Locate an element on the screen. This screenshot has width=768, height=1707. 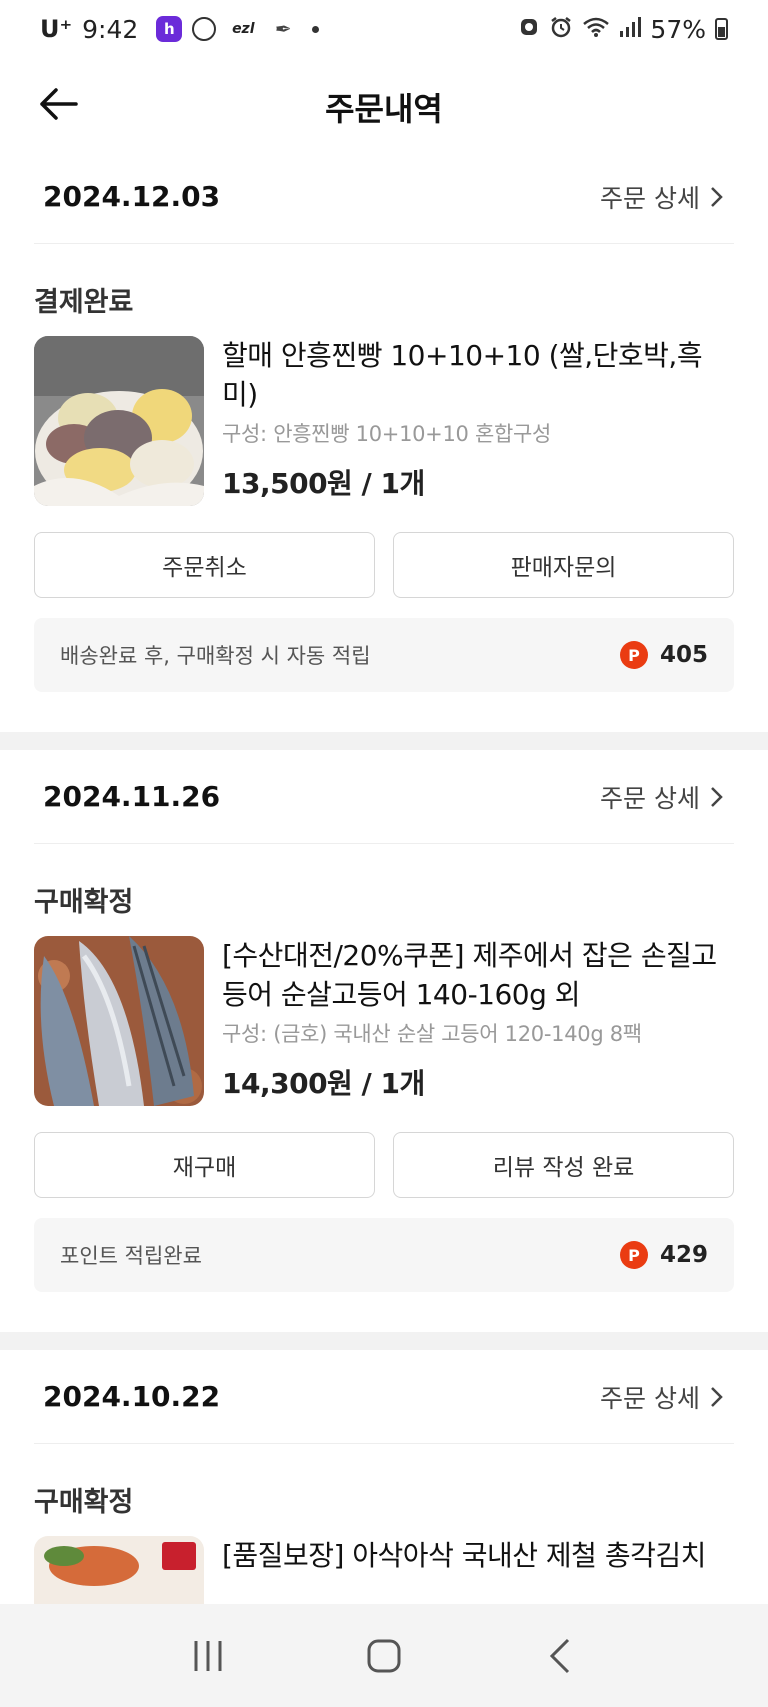
points-number: 429 is located at coordinates (683, 1255).